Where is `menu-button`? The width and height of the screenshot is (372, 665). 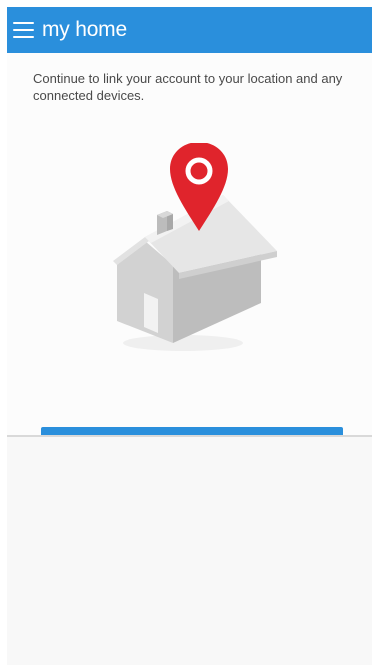 menu-button is located at coordinates (23, 30).